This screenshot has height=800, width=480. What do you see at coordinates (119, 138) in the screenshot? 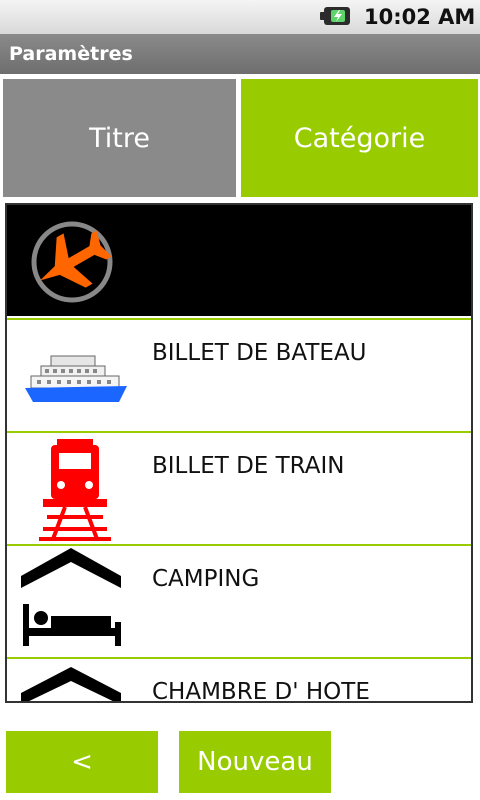
I see `tab-titre: Titre` at bounding box center [119, 138].